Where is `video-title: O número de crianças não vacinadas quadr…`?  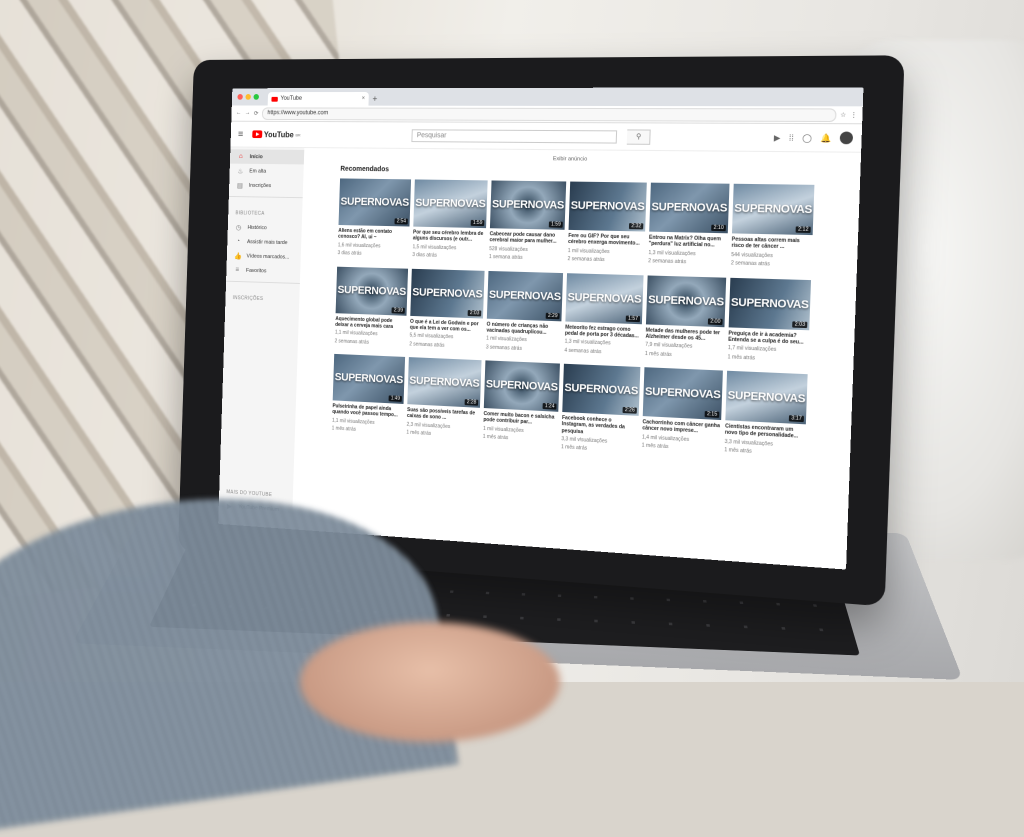 video-title: O número de crianças não vacinadas quadr… is located at coordinates (523, 328).